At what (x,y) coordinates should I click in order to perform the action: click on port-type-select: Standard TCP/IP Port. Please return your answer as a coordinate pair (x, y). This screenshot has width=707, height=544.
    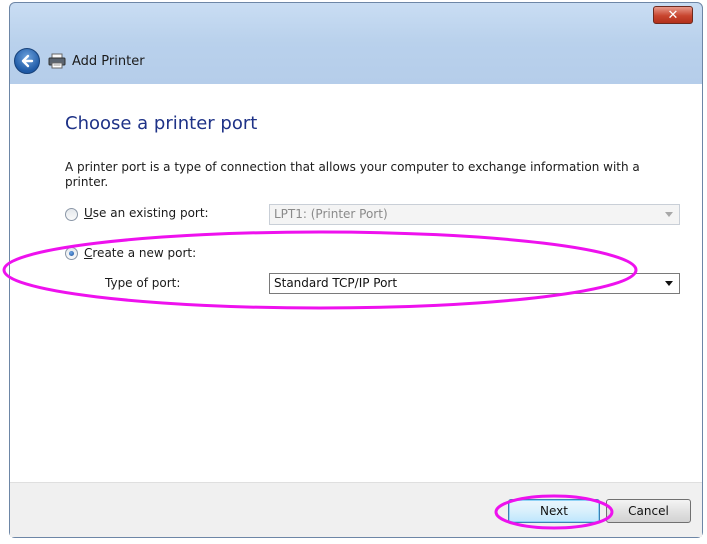
    Looking at the image, I should click on (474, 283).